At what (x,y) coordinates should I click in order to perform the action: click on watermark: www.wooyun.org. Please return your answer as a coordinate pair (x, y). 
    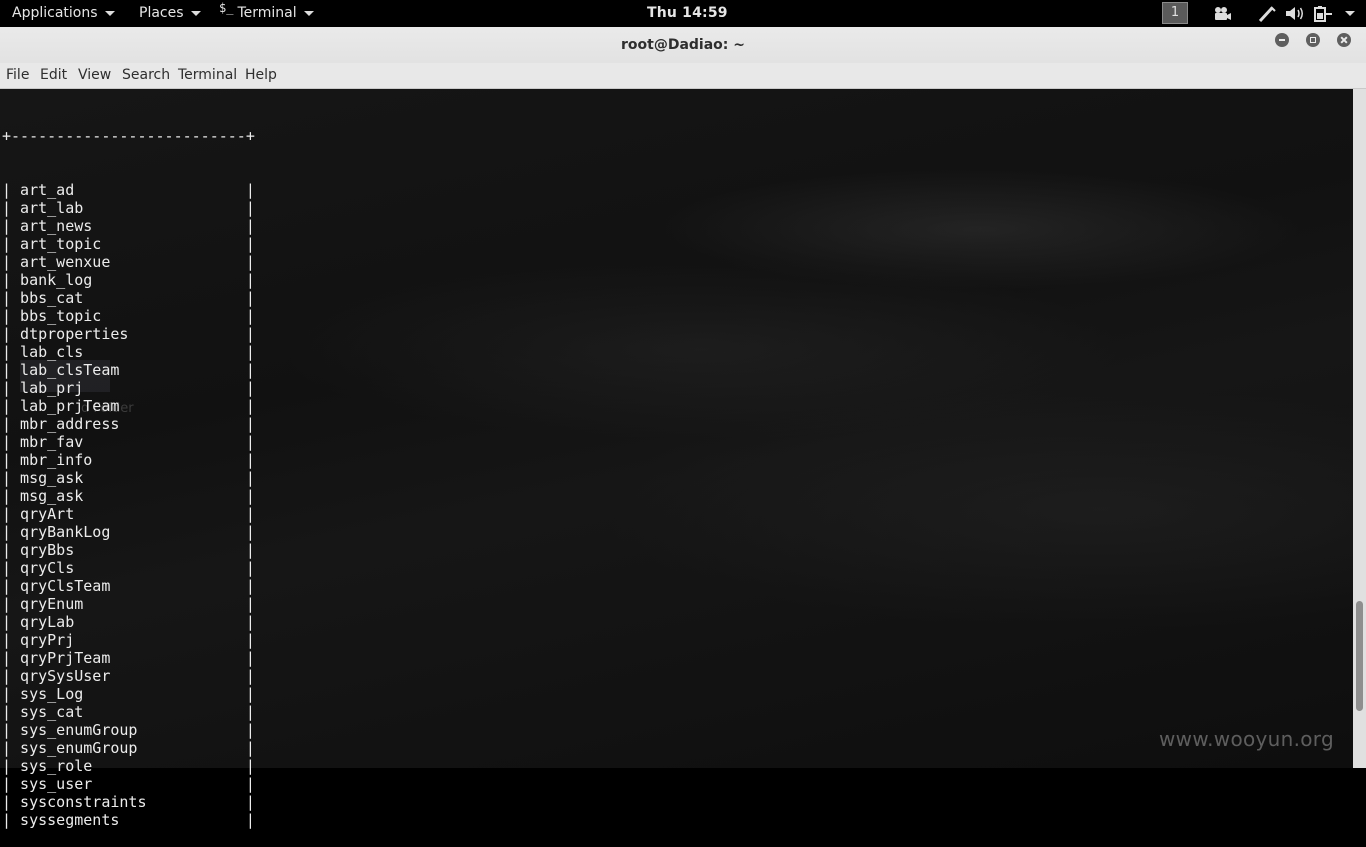
    Looking at the image, I should click on (1246, 739).